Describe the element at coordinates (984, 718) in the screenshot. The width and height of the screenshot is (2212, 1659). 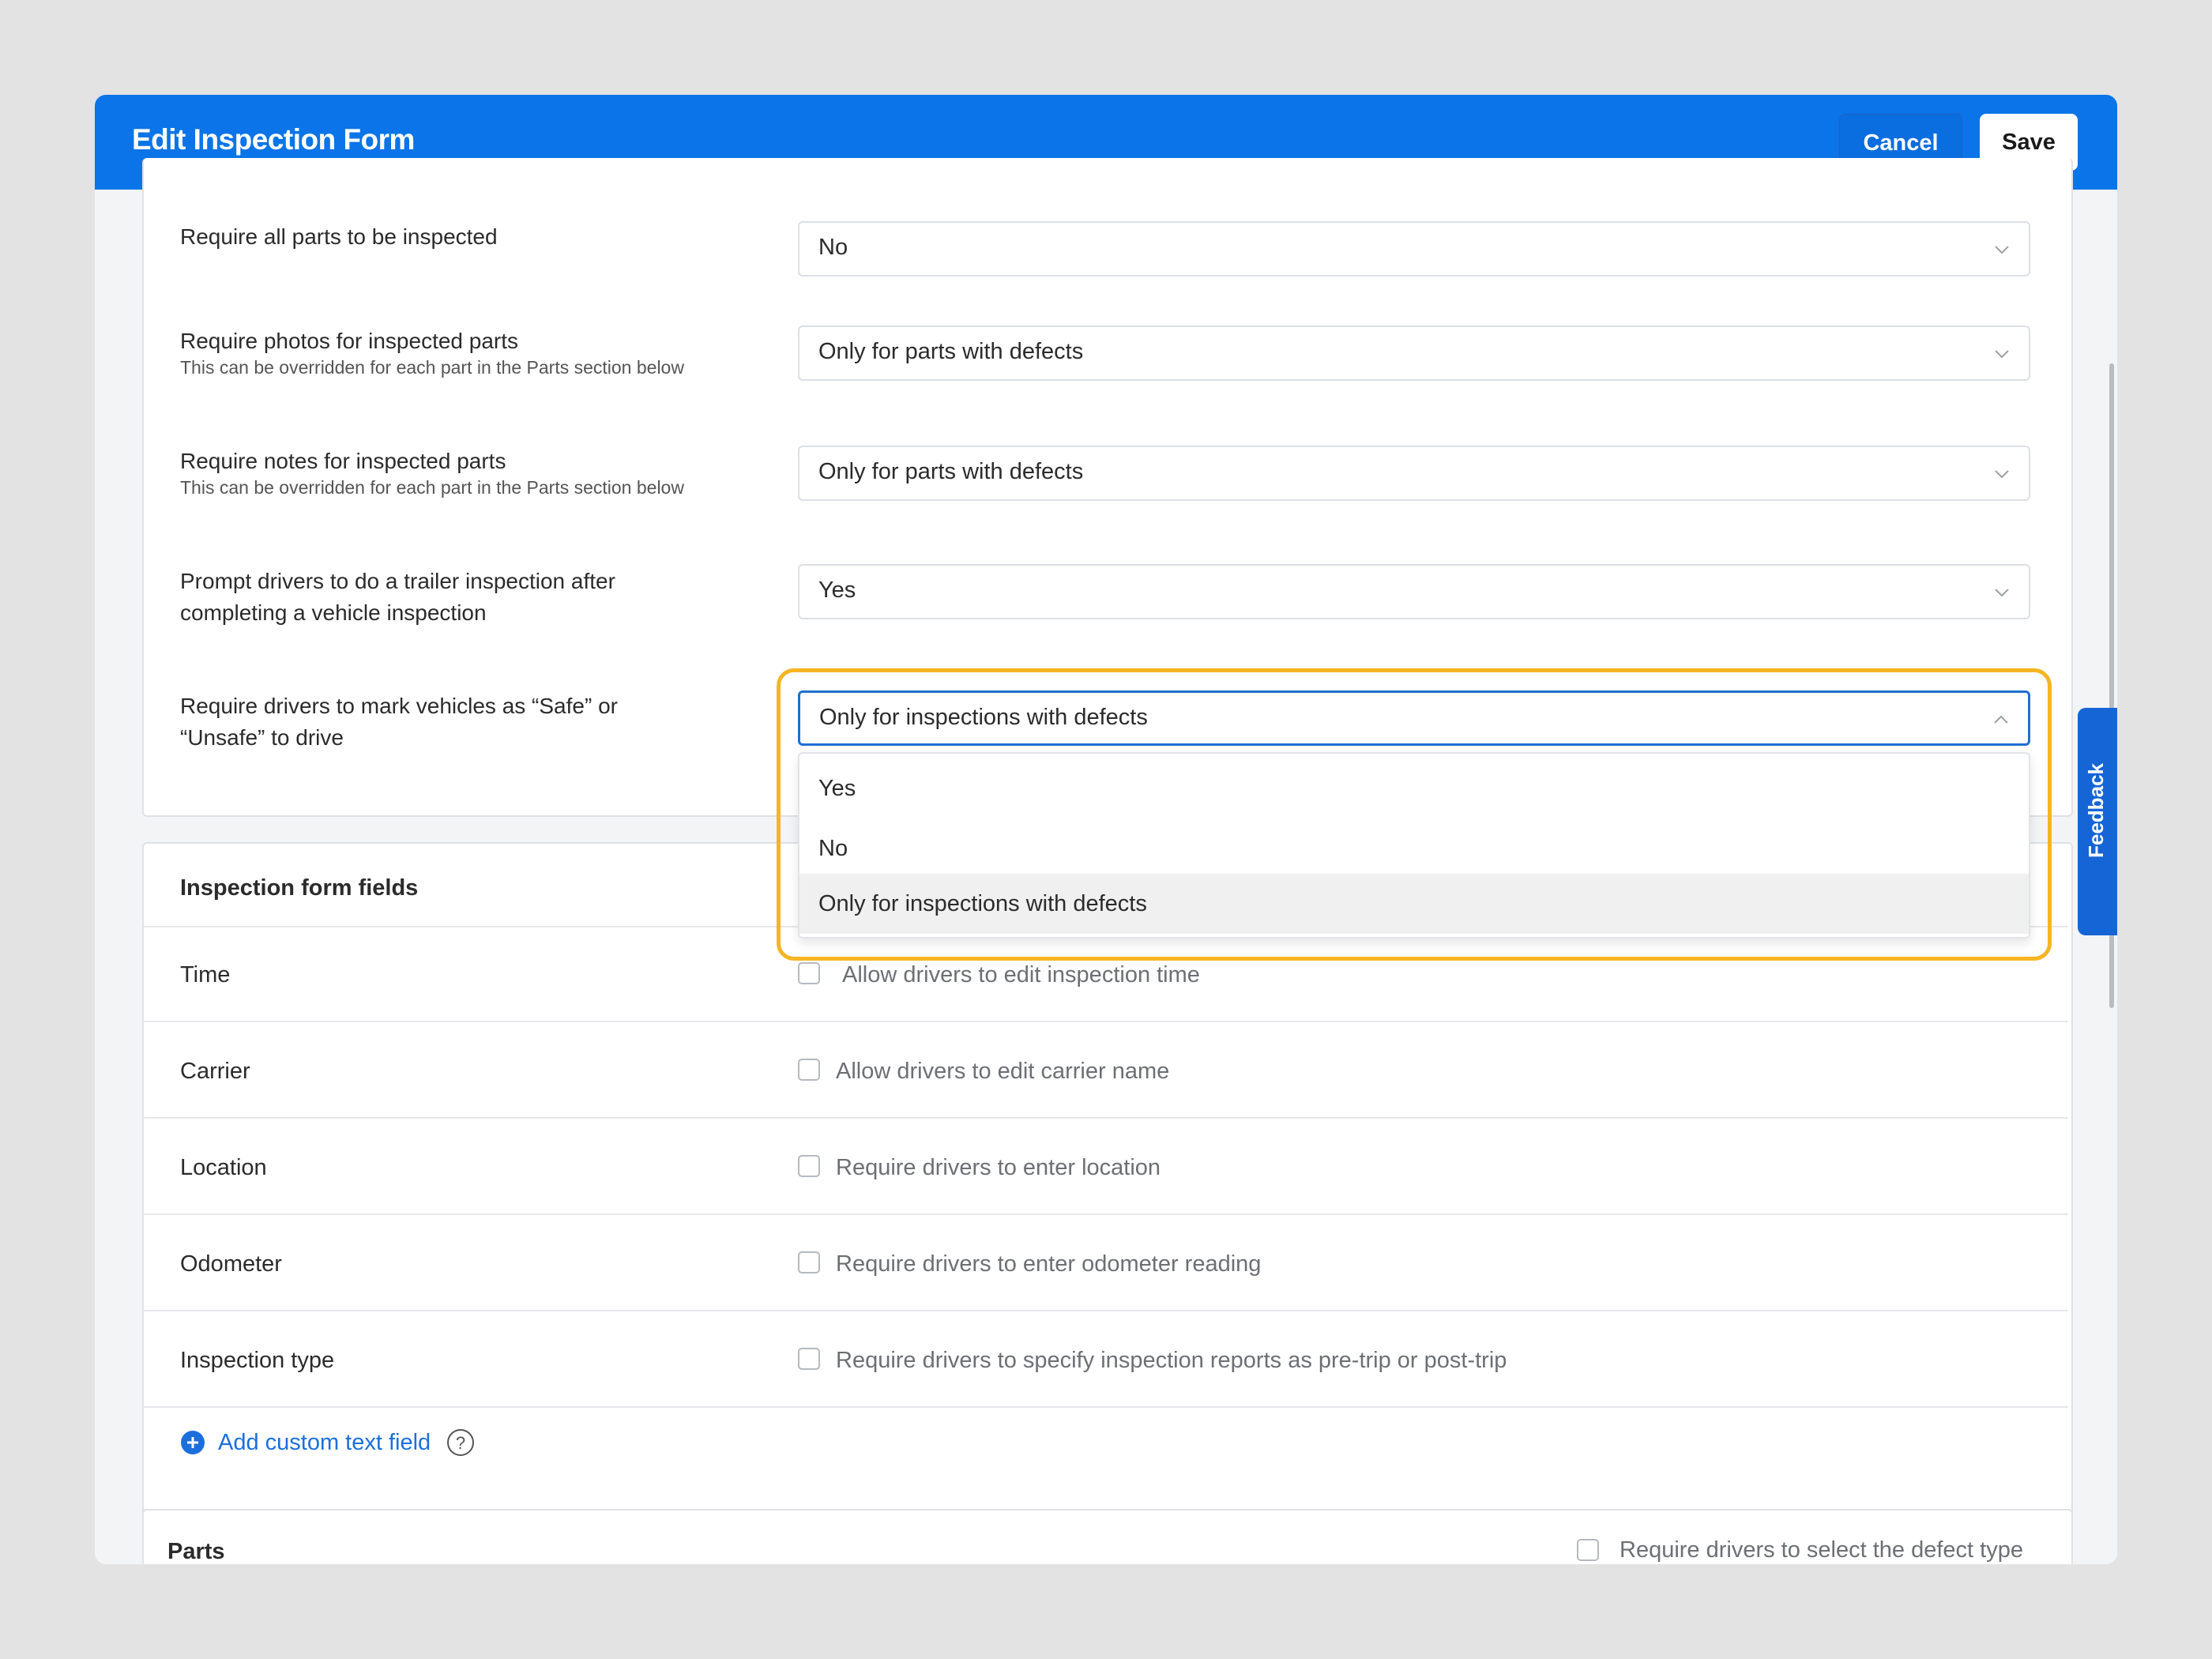
I see `select-value: Only for inspections with defects` at that location.